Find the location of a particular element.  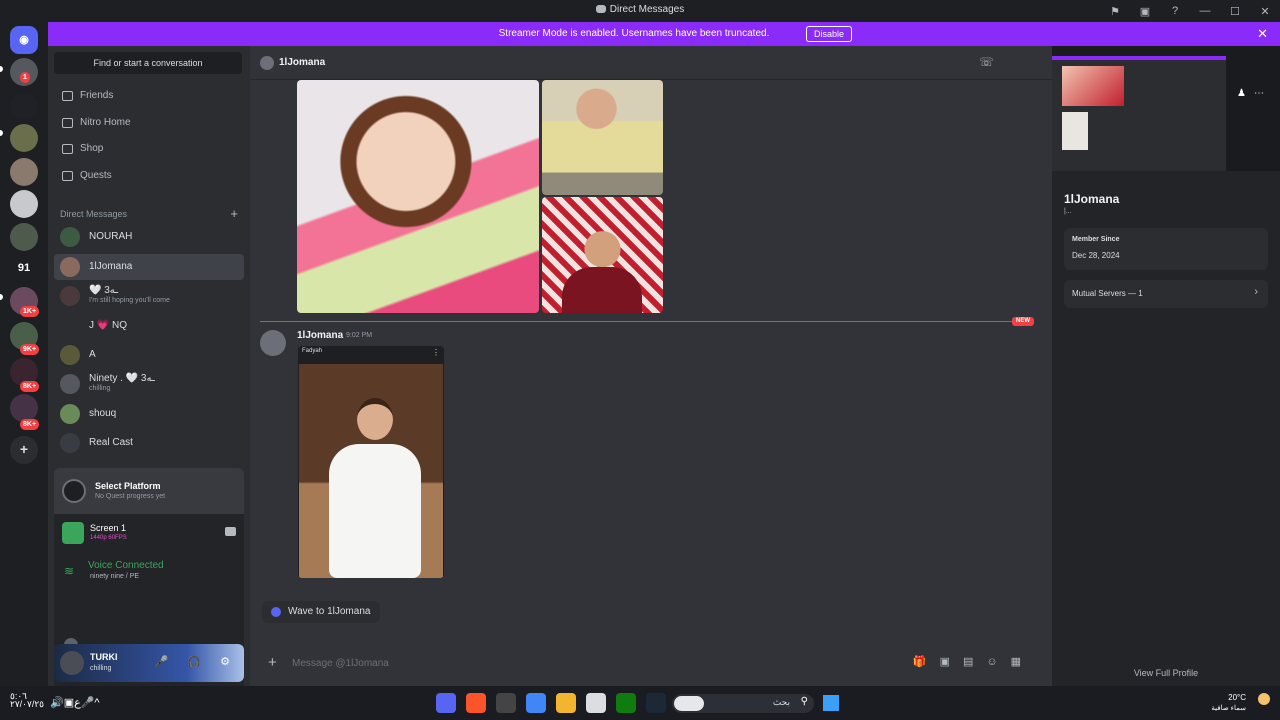

quest-platform-icon is located at coordinates (74, 491).